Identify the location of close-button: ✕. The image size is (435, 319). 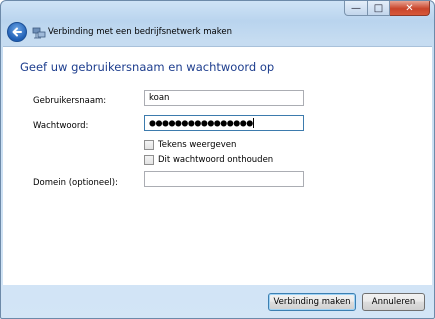
(410, 8).